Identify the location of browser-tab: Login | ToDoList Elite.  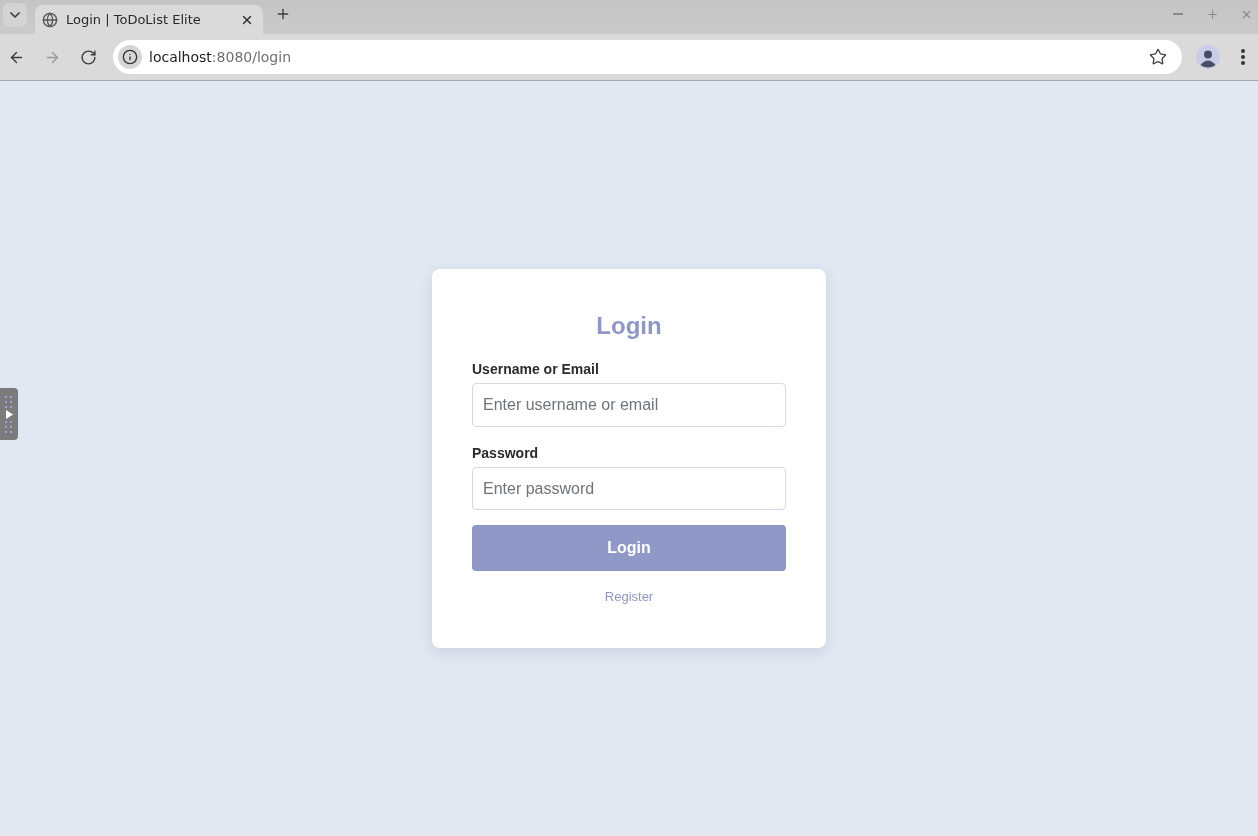
(149, 19).